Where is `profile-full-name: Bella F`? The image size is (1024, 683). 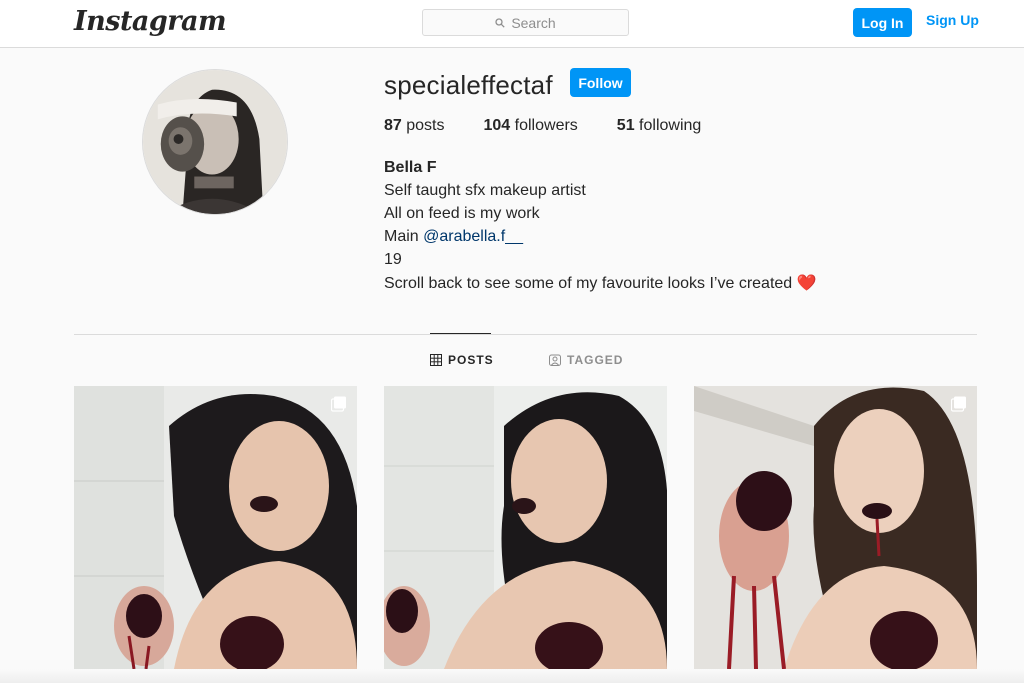
profile-full-name: Bella F is located at coordinates (410, 167).